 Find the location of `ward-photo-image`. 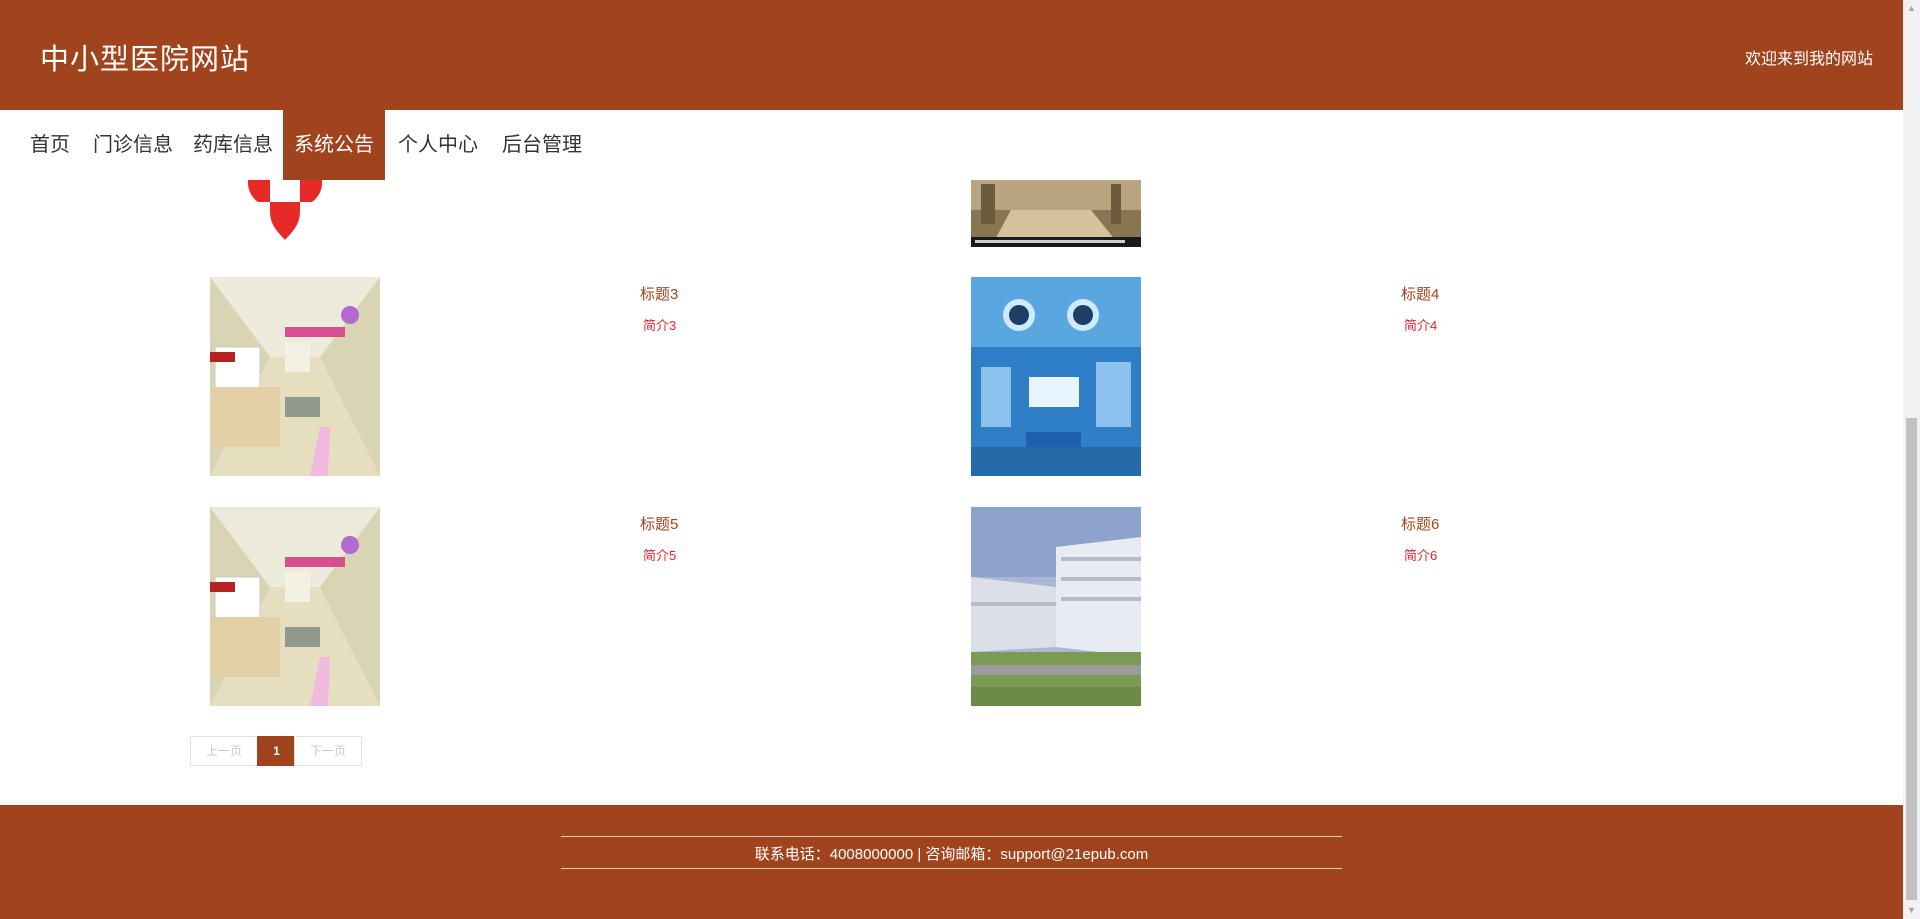

ward-photo-image is located at coordinates (1056, 213).